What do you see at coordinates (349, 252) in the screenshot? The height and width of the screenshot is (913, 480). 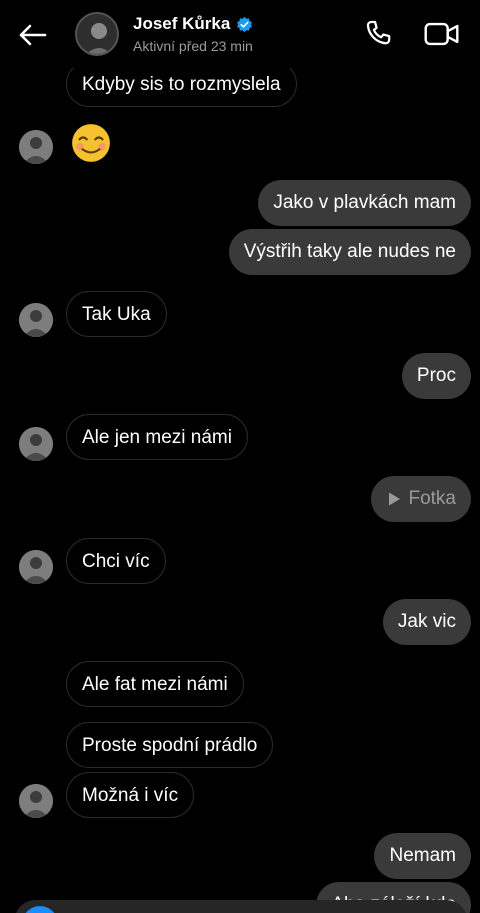 I see `outgoing-message: Výstřih taky ale nudes ne` at bounding box center [349, 252].